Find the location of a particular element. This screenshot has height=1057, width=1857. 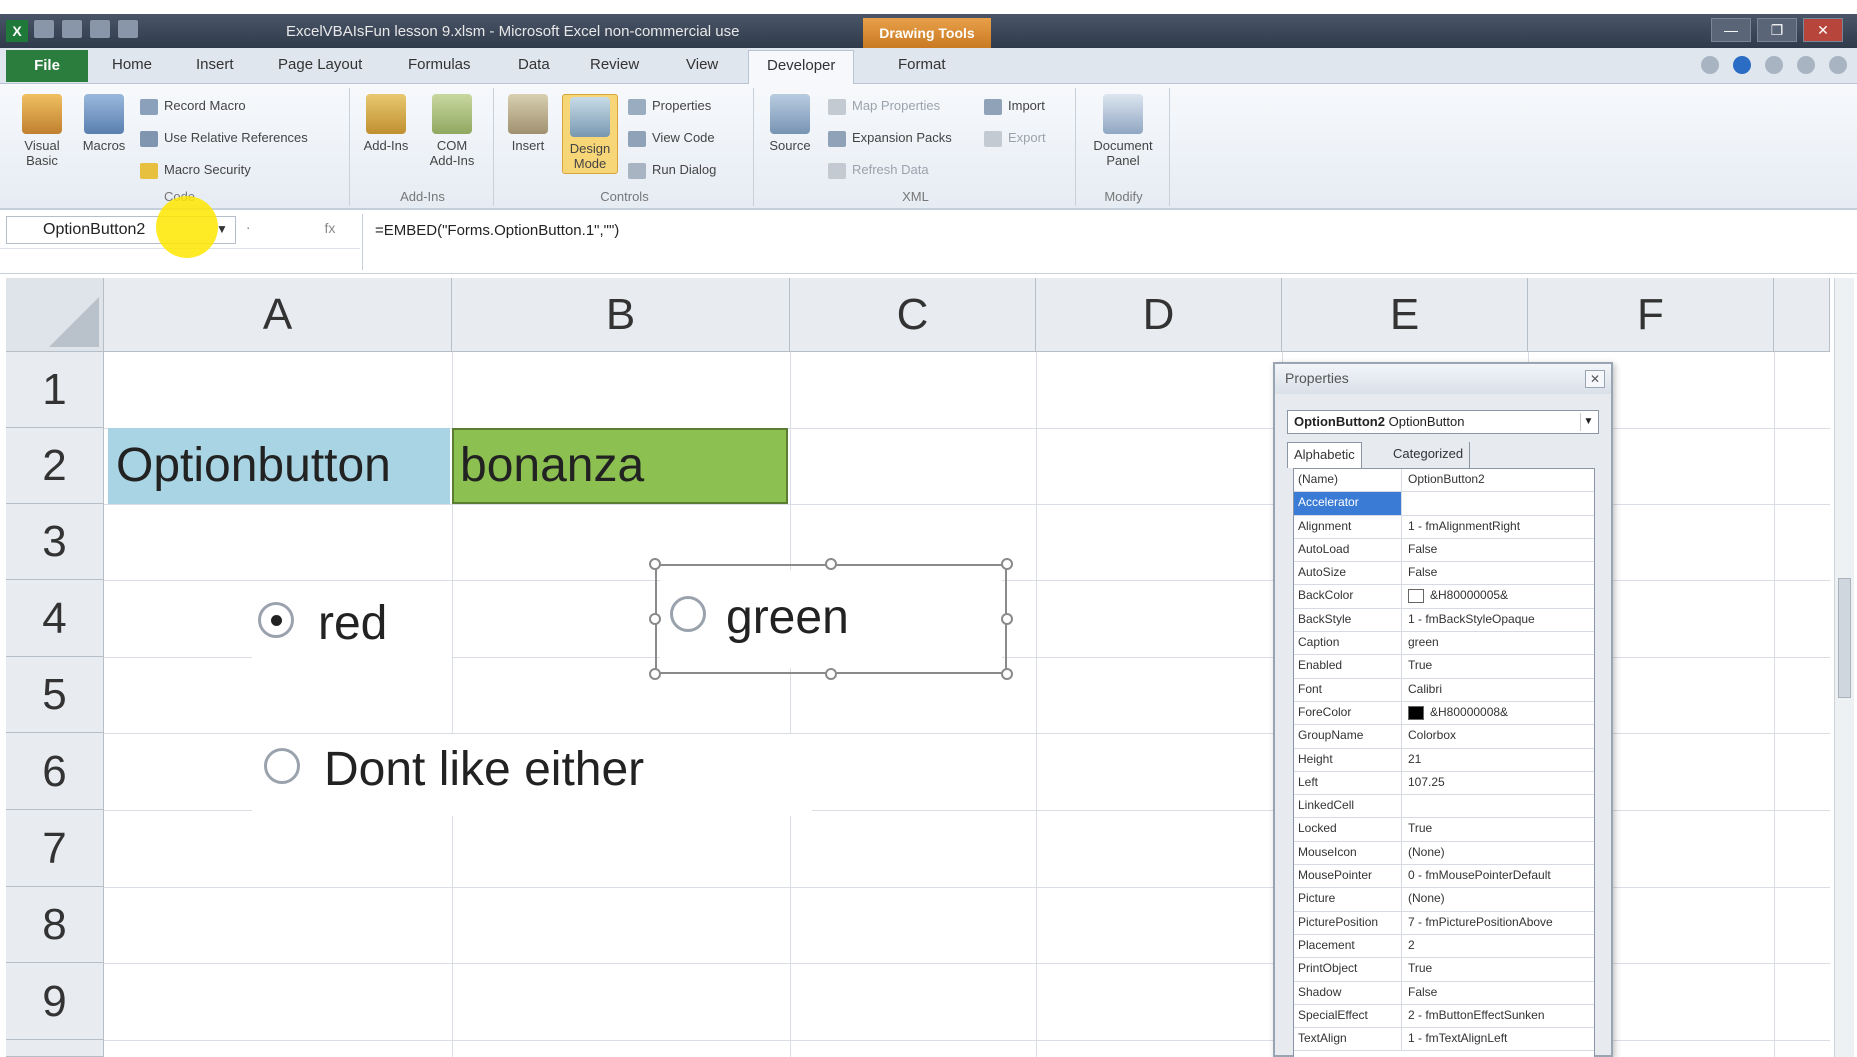

property-row: ForeColor &H80000008& is located at coordinates (1444, 713).